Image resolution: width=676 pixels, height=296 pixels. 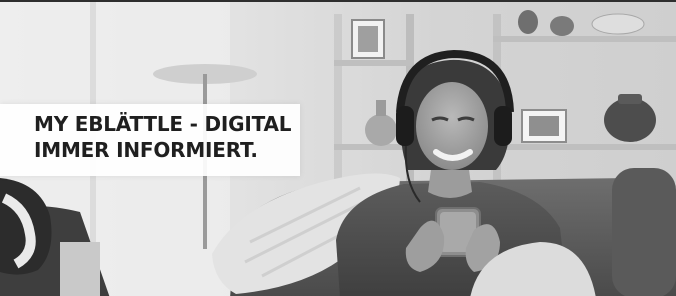 What do you see at coordinates (163, 137) in the screenshot?
I see `headline: MY EBLÄTTLE - DIGITAL IMMER INFORMIERT.` at bounding box center [163, 137].